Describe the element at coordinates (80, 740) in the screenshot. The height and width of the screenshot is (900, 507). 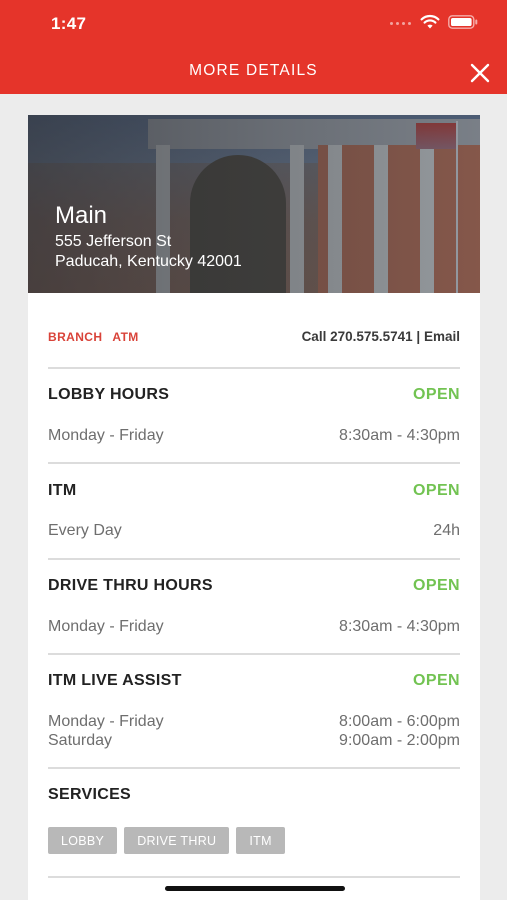
I see `hours-day-label: Saturday` at that location.